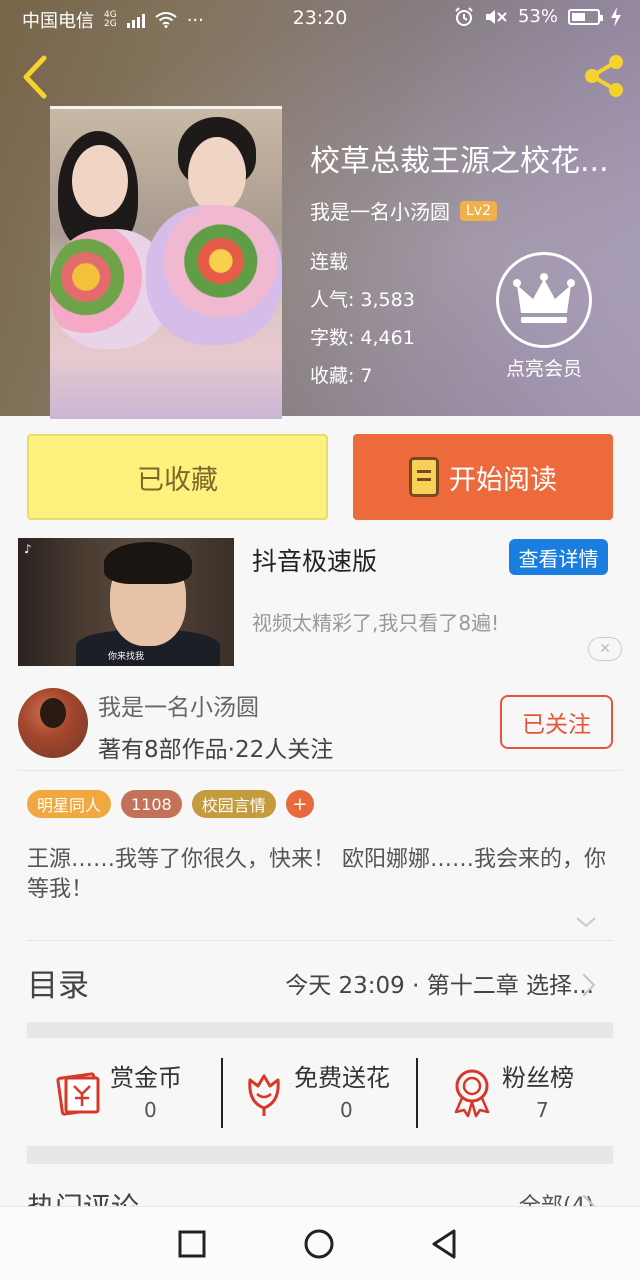  What do you see at coordinates (543, 369) in the screenshot?
I see `vip-label: 点亮会员` at bounding box center [543, 369].